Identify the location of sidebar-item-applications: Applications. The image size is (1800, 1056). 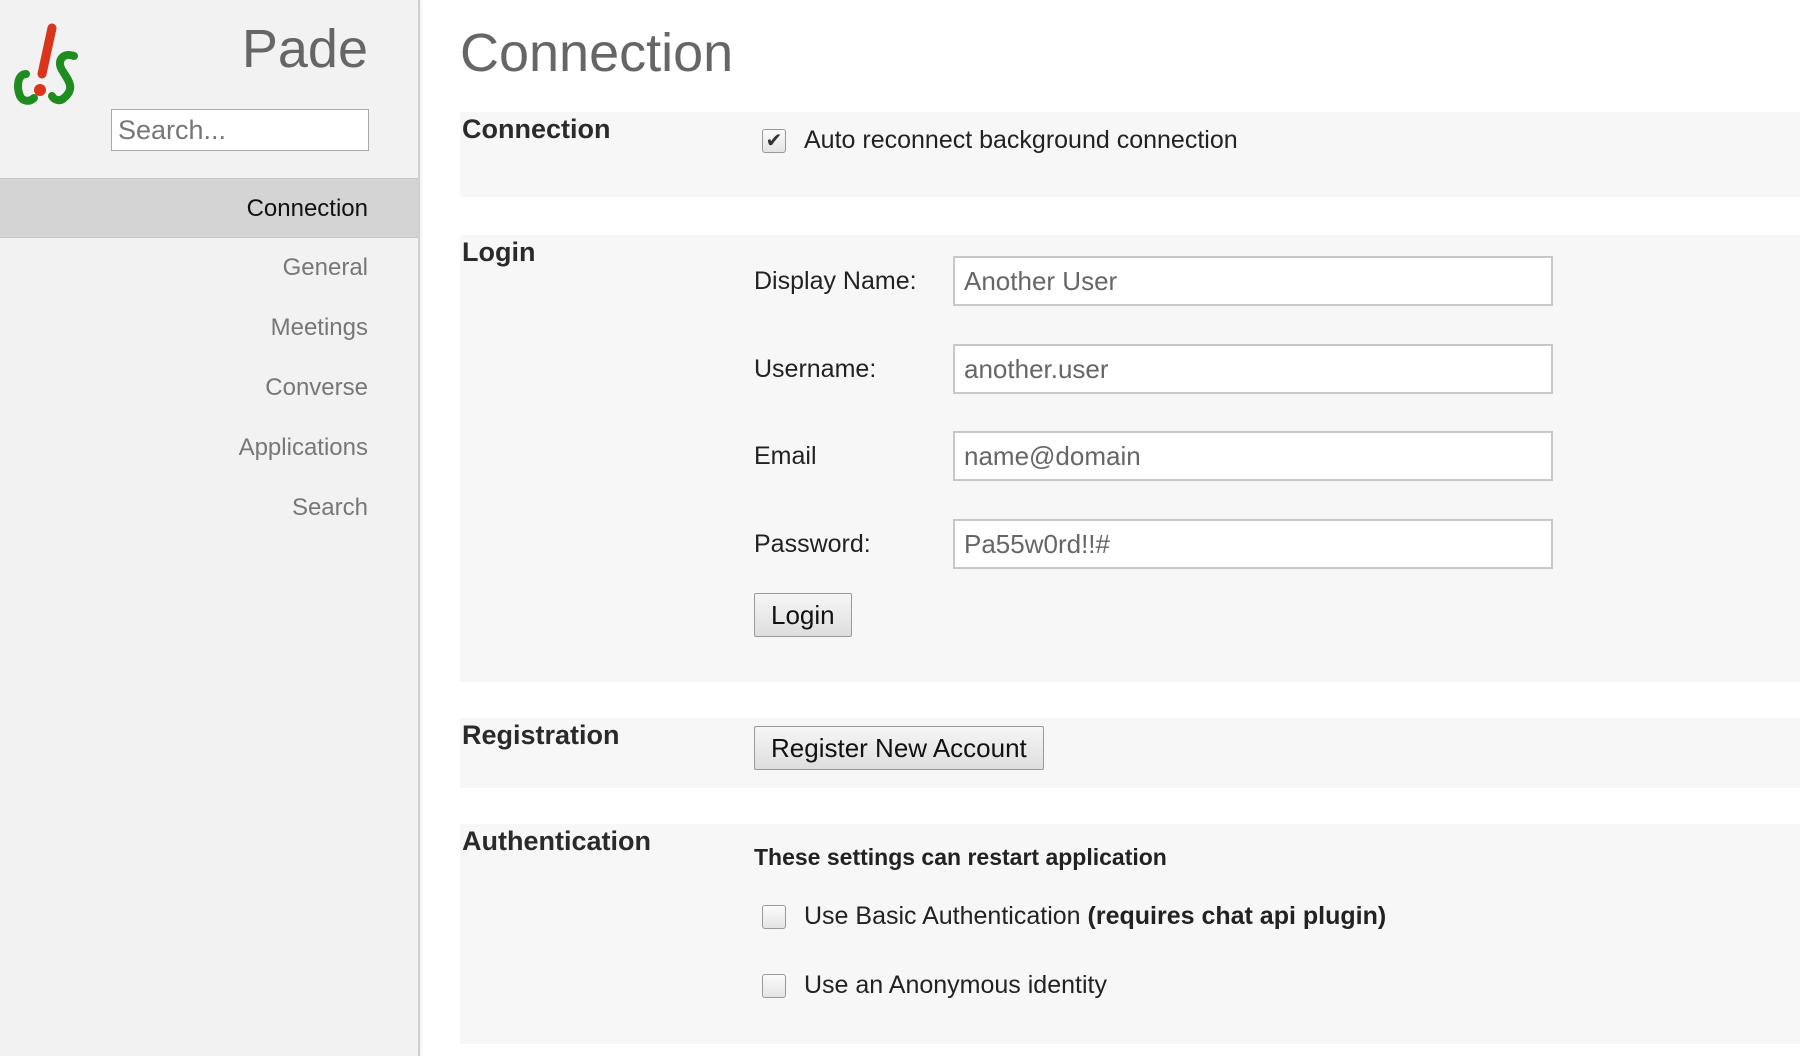
(209, 448).